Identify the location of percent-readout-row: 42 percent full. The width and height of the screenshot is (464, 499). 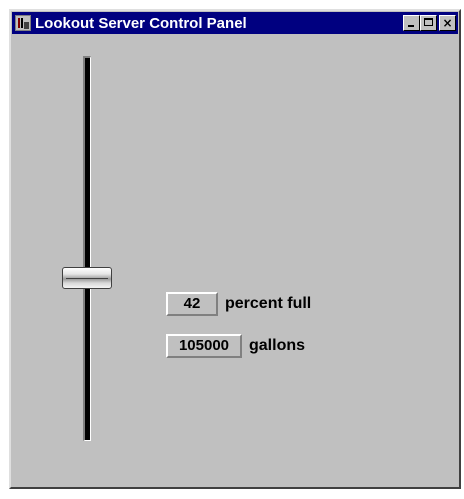
(238, 304).